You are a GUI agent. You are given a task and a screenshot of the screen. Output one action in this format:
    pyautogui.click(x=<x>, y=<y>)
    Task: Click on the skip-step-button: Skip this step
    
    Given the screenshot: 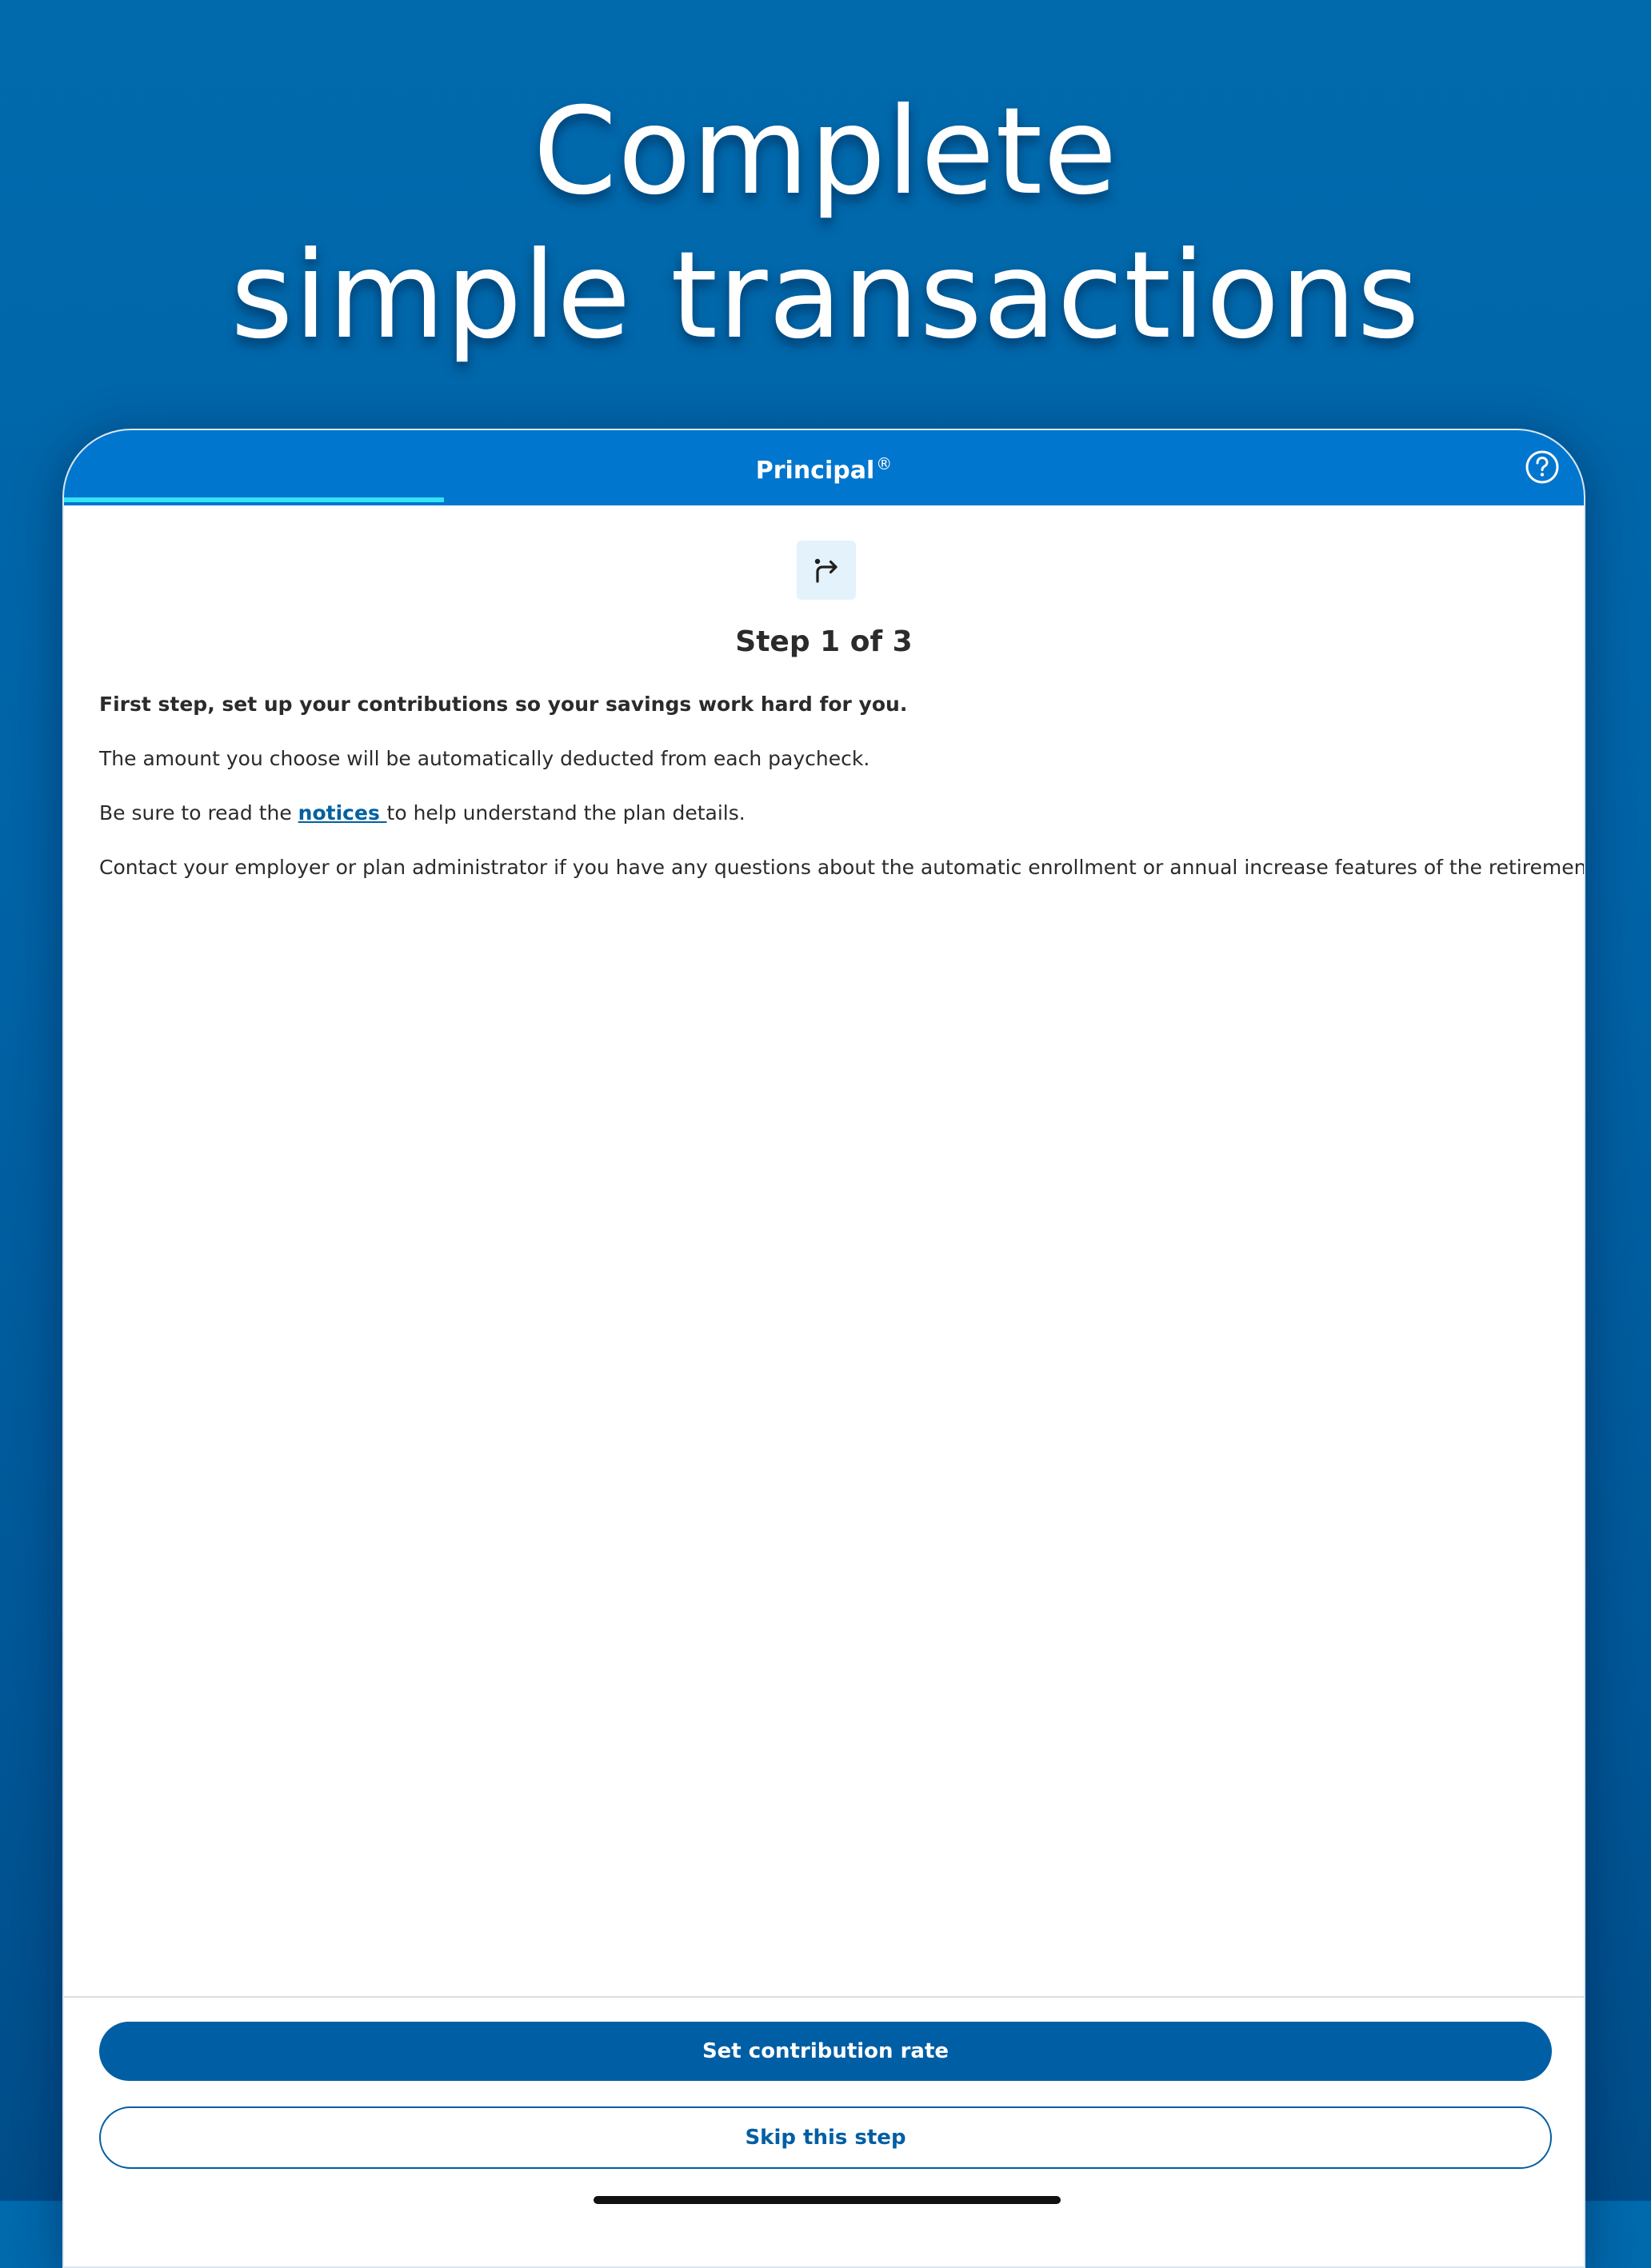 What is the action you would take?
    pyautogui.click(x=825, y=2138)
    